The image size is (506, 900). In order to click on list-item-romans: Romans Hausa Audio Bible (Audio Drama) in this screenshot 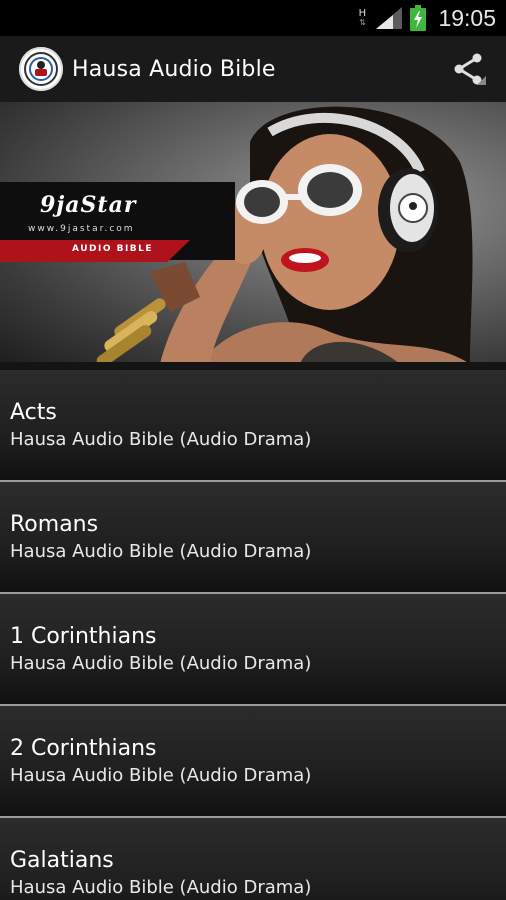, I will do `click(253, 538)`.